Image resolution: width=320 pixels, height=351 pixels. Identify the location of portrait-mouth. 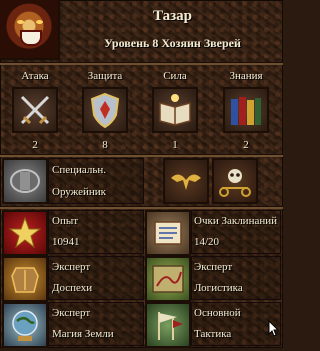
(31, 38).